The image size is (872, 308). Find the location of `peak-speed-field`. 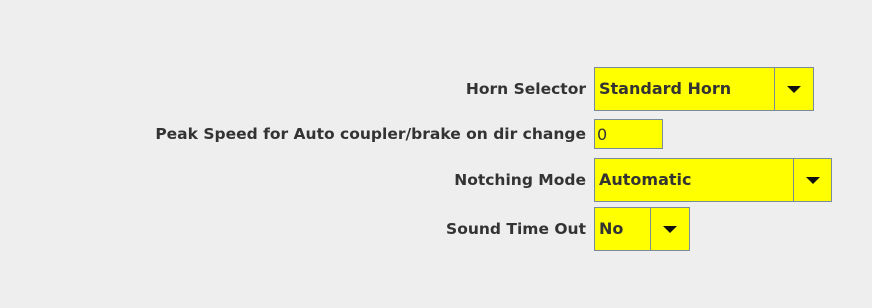

peak-speed-field is located at coordinates (628, 134).